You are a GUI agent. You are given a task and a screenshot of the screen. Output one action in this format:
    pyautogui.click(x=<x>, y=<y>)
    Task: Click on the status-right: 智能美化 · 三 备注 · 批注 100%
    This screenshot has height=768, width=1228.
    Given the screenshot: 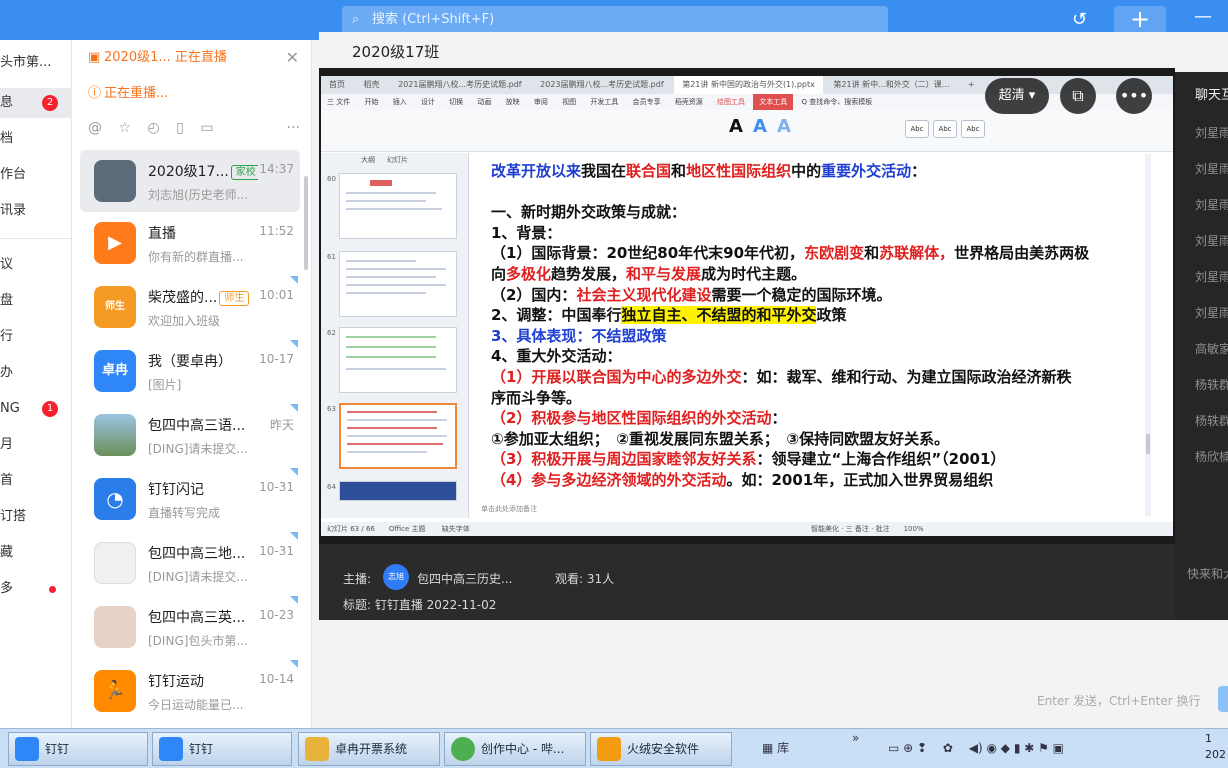 What is the action you would take?
    pyautogui.click(x=867, y=529)
    